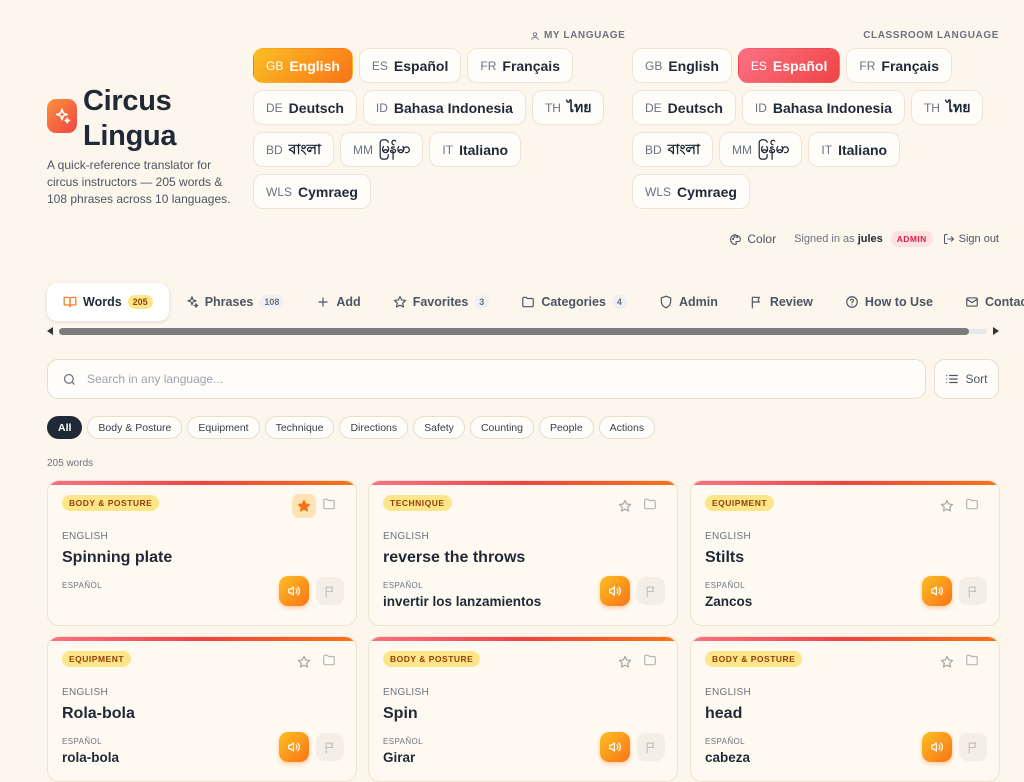  I want to click on classroom-lang-th: TH ไทย, so click(947, 107).